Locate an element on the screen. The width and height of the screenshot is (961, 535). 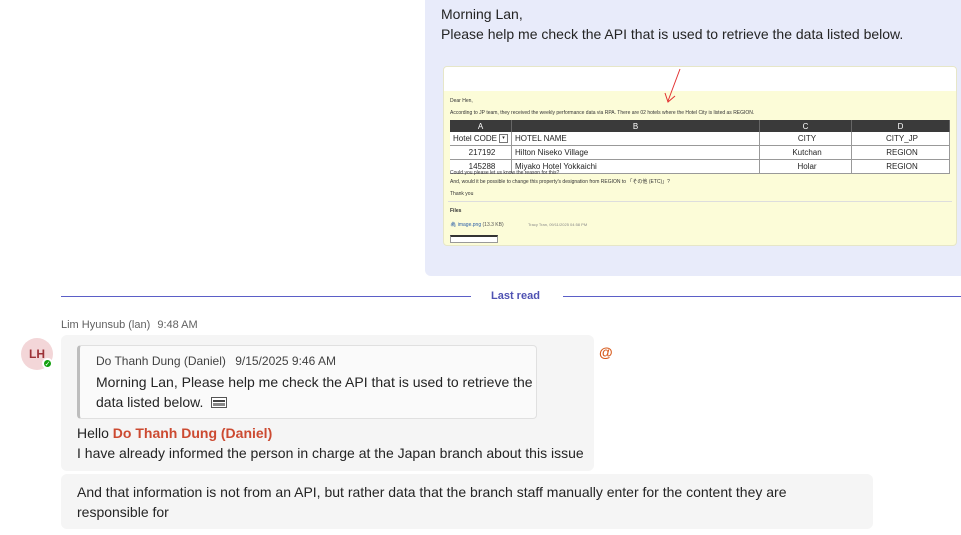
col-letter: C is located at coordinates (806, 126).